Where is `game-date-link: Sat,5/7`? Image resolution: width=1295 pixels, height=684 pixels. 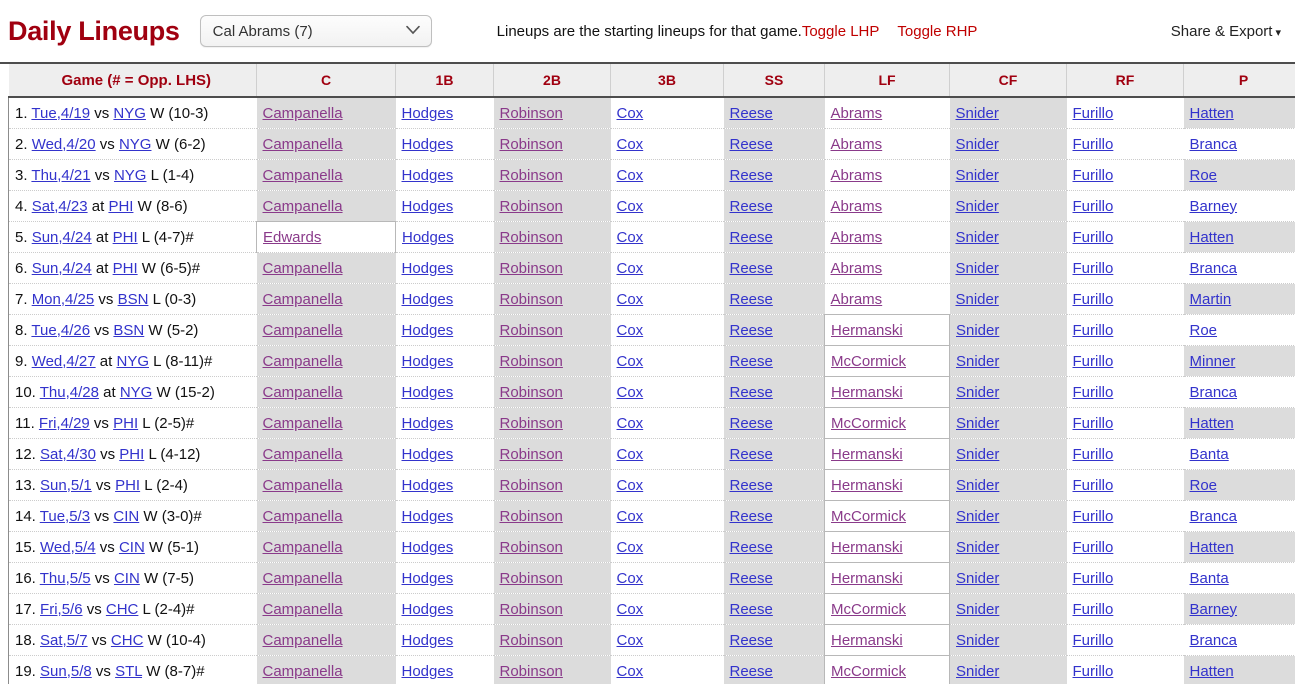 game-date-link: Sat,5/7 is located at coordinates (64, 640).